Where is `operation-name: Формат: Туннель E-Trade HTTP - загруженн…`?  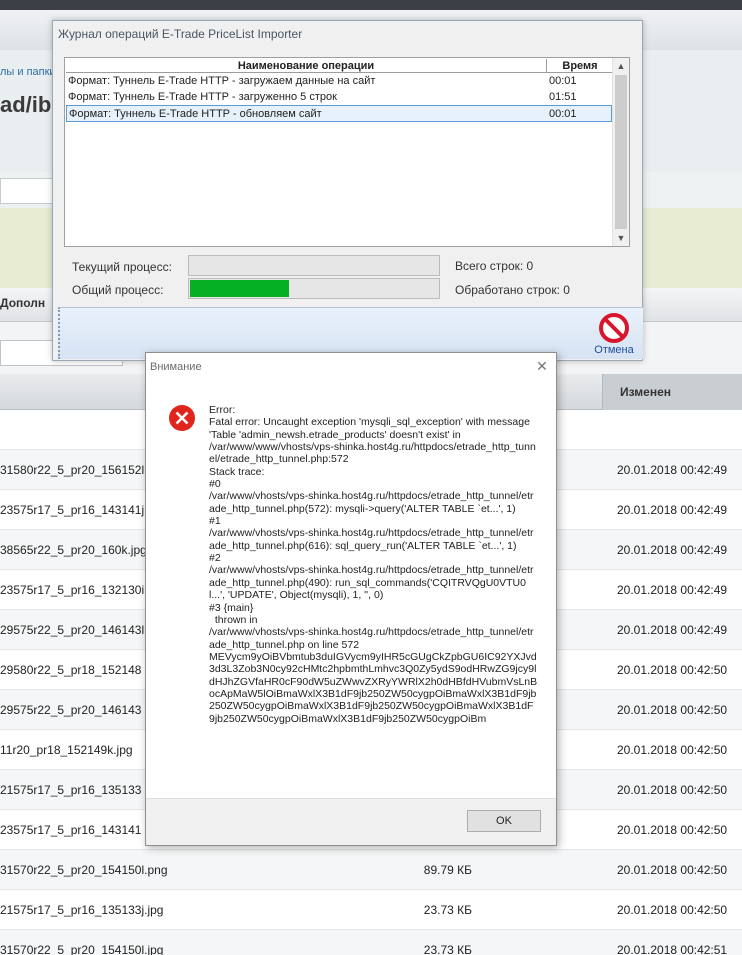
operation-name: Формат: Туннель E-Trade HTTP - загруженн… is located at coordinates (202, 97).